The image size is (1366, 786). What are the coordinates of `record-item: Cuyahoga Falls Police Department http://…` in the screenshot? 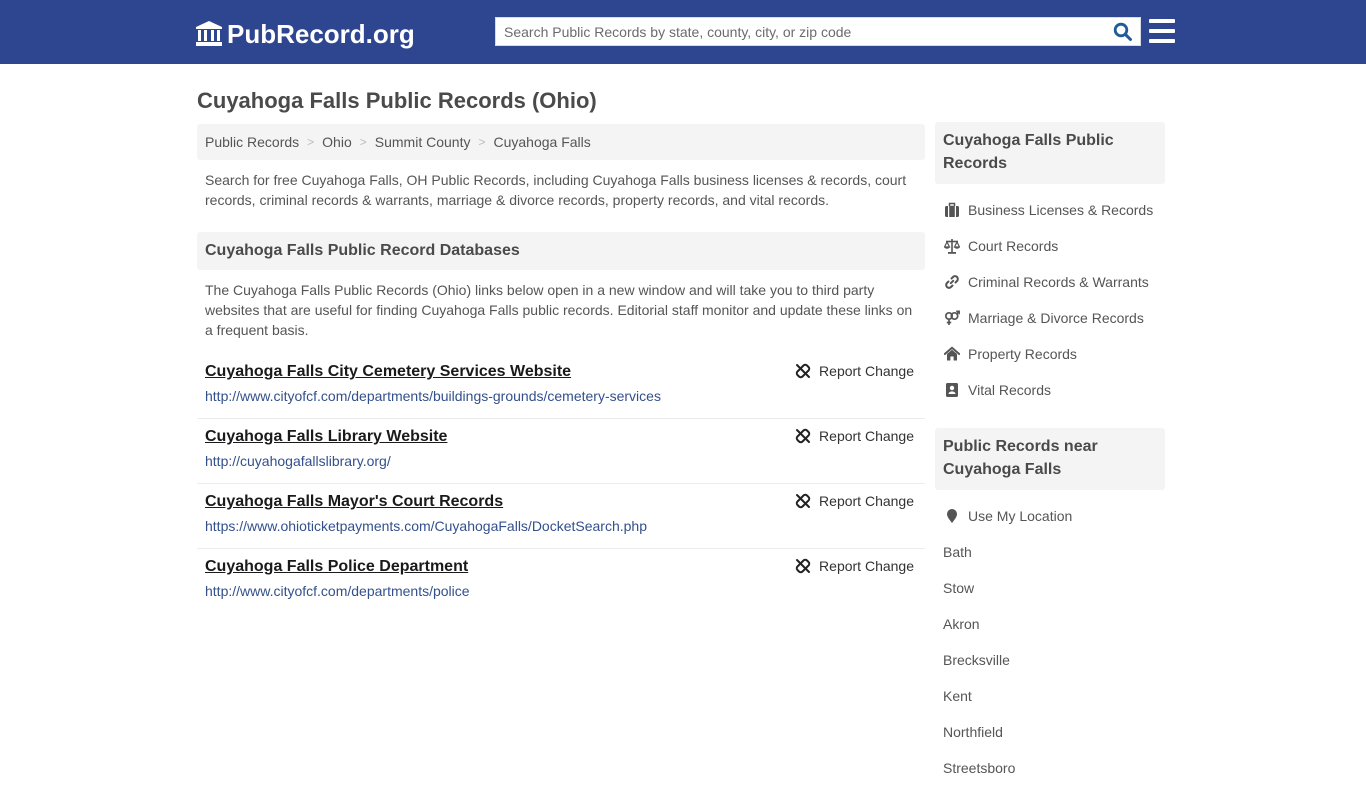 It's located at (561, 581).